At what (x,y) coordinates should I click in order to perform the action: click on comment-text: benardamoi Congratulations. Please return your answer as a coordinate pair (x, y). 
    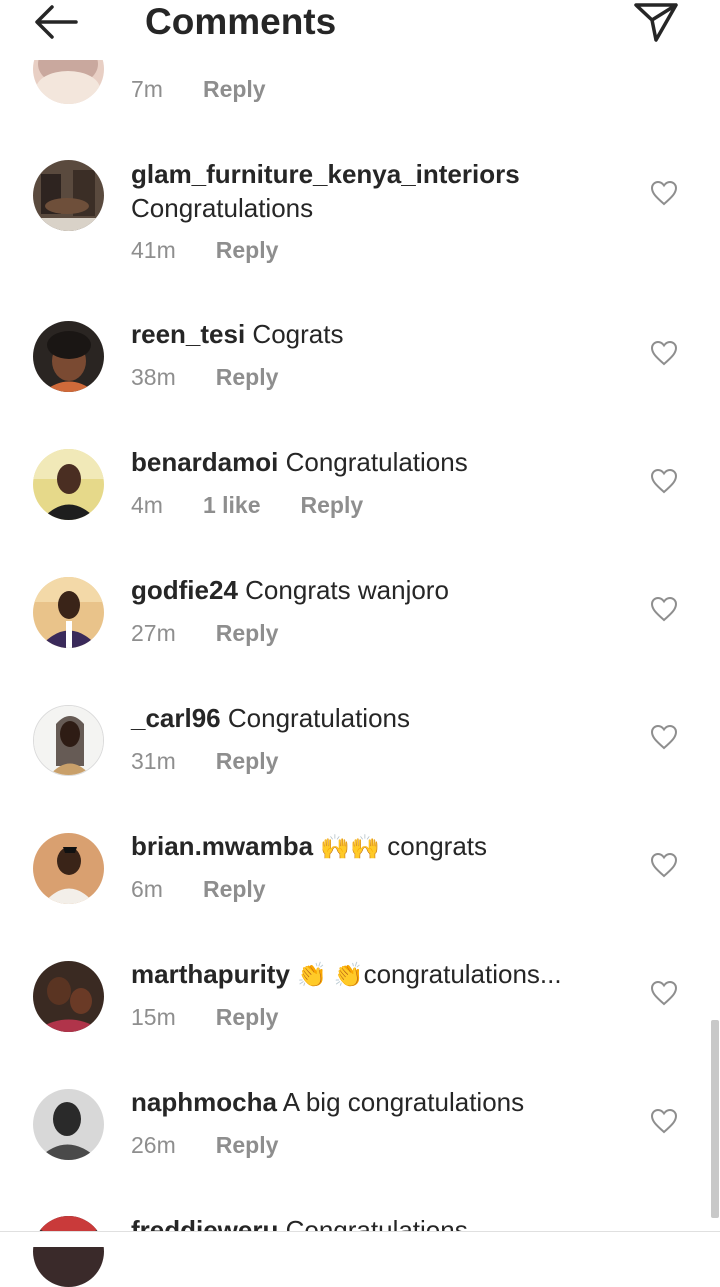
    Looking at the image, I should click on (386, 462).